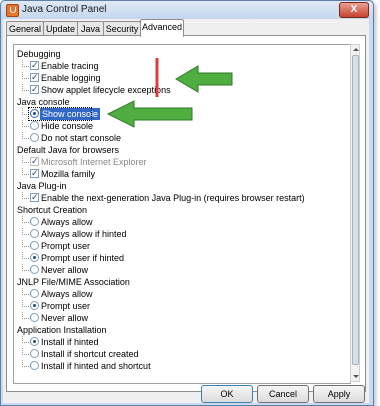  What do you see at coordinates (34, 365) in the screenshot?
I see `install-hinted-shortcut-radio` at bounding box center [34, 365].